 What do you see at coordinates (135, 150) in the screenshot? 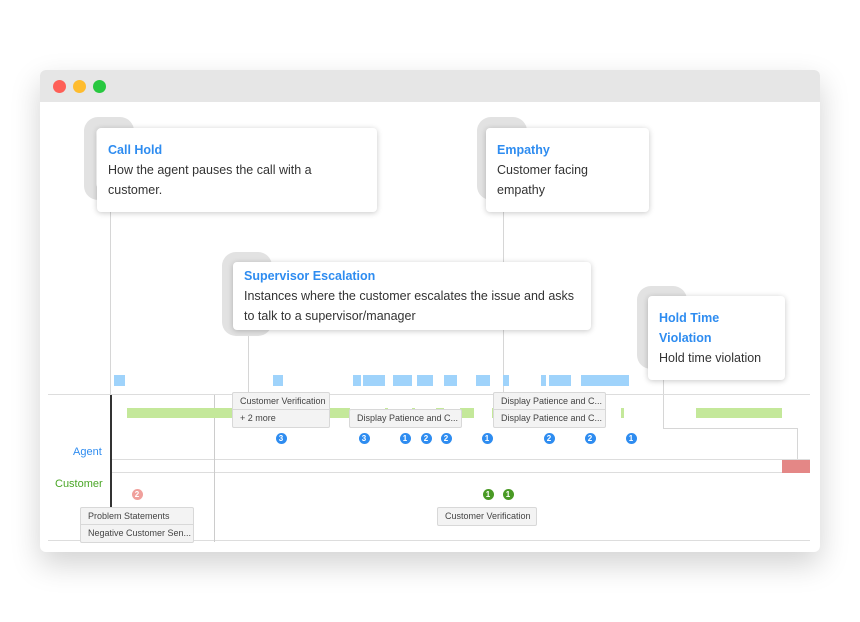
I see `callout-title: Call Hold` at bounding box center [135, 150].